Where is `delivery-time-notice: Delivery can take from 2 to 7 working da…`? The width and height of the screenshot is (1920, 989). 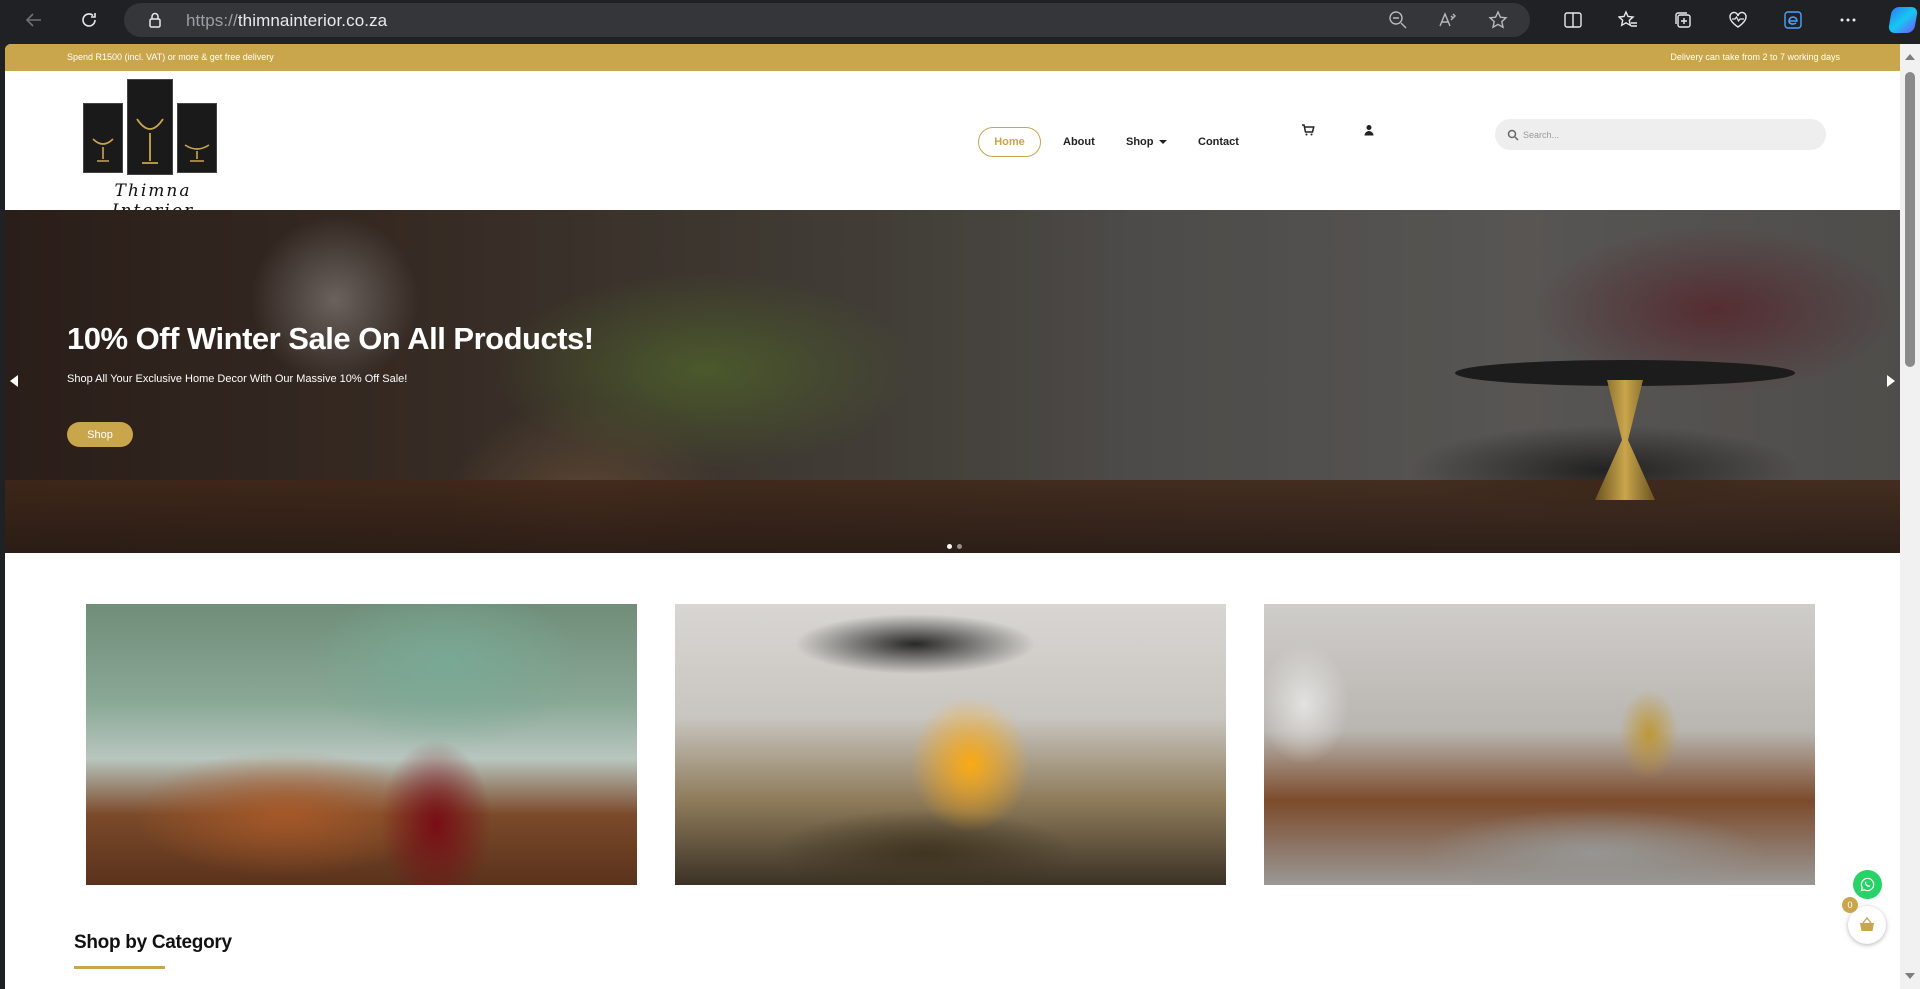
delivery-time-notice: Delivery can take from 2 to 7 working da… is located at coordinates (1755, 57).